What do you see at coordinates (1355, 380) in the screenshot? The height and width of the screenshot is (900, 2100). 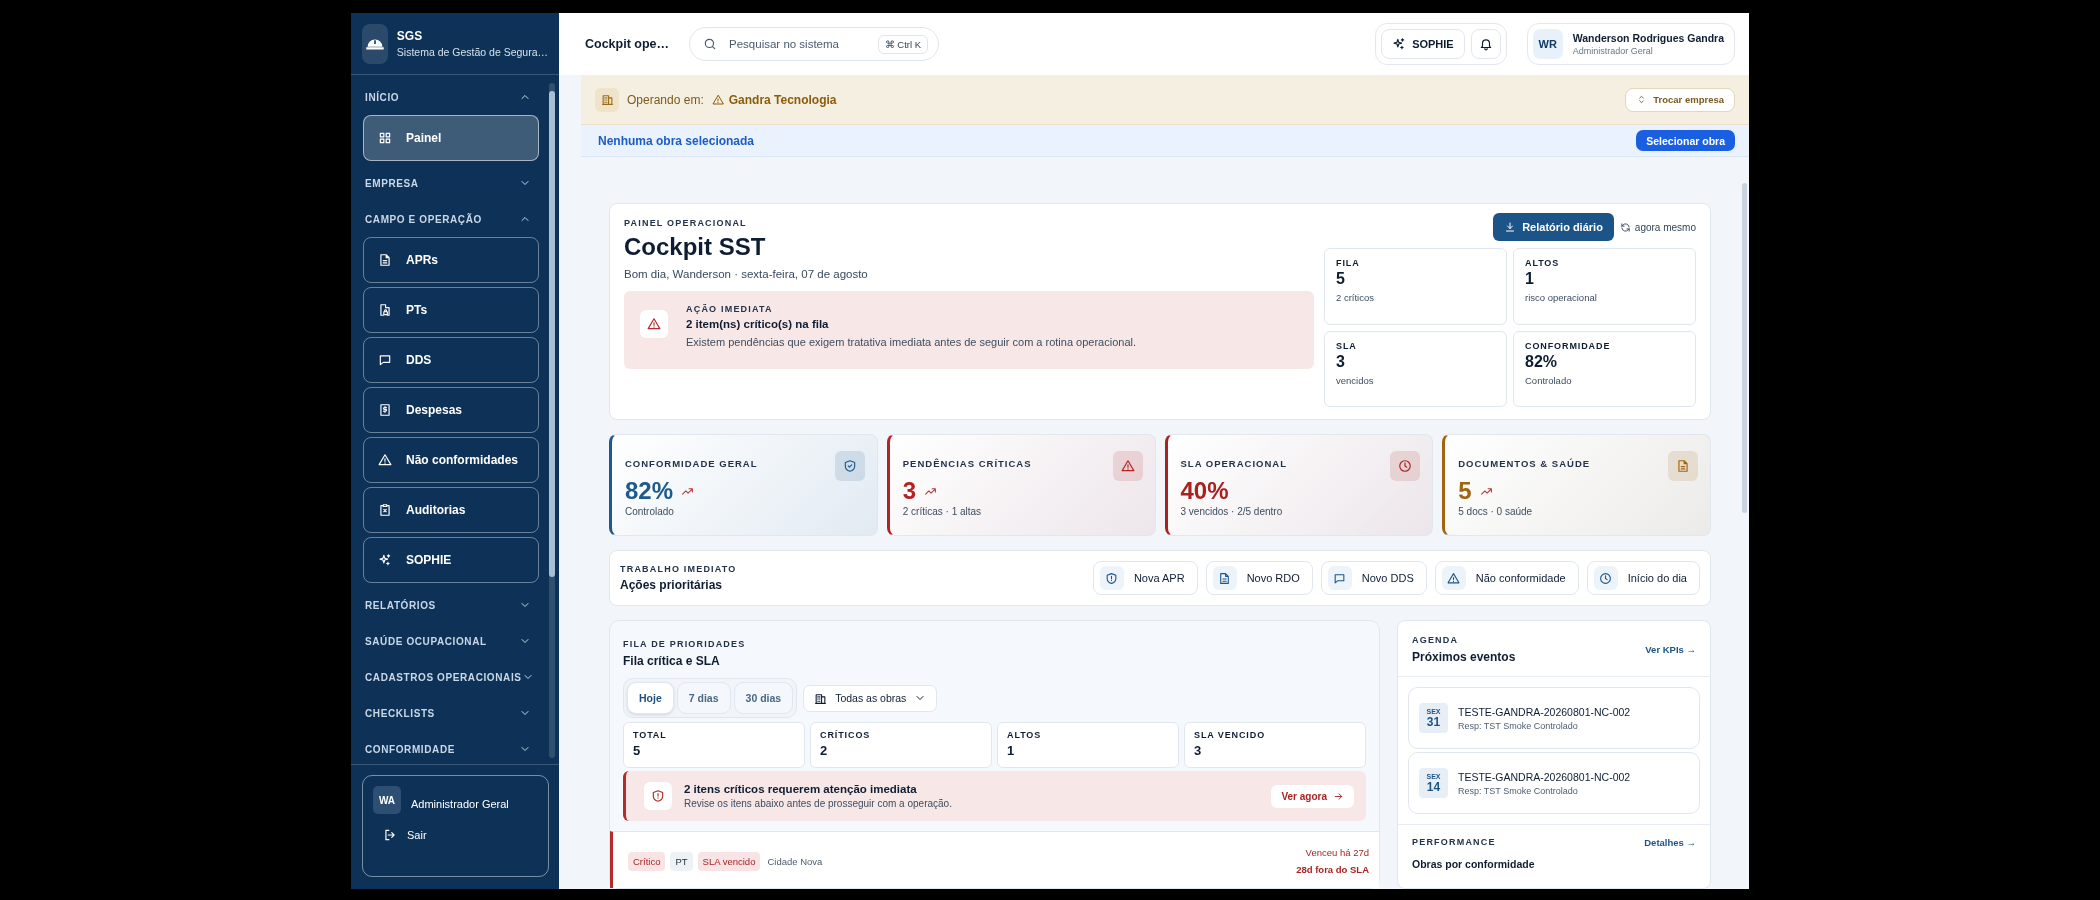 I see `stat-note: vencidos` at bounding box center [1355, 380].